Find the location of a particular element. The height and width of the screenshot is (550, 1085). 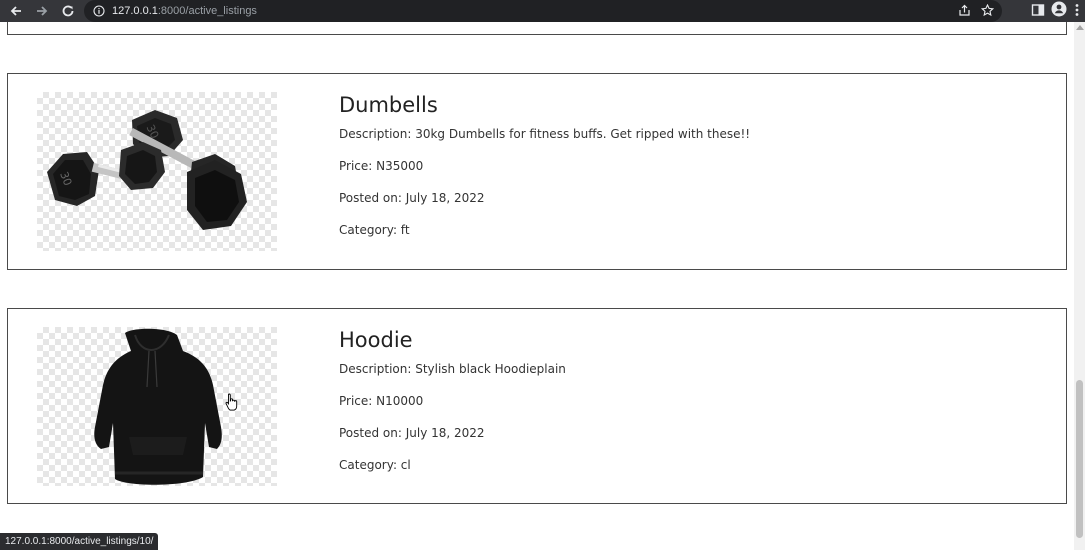

browser-toolbar: 127.0.0.1:8000/active_listings is located at coordinates (542, 11).